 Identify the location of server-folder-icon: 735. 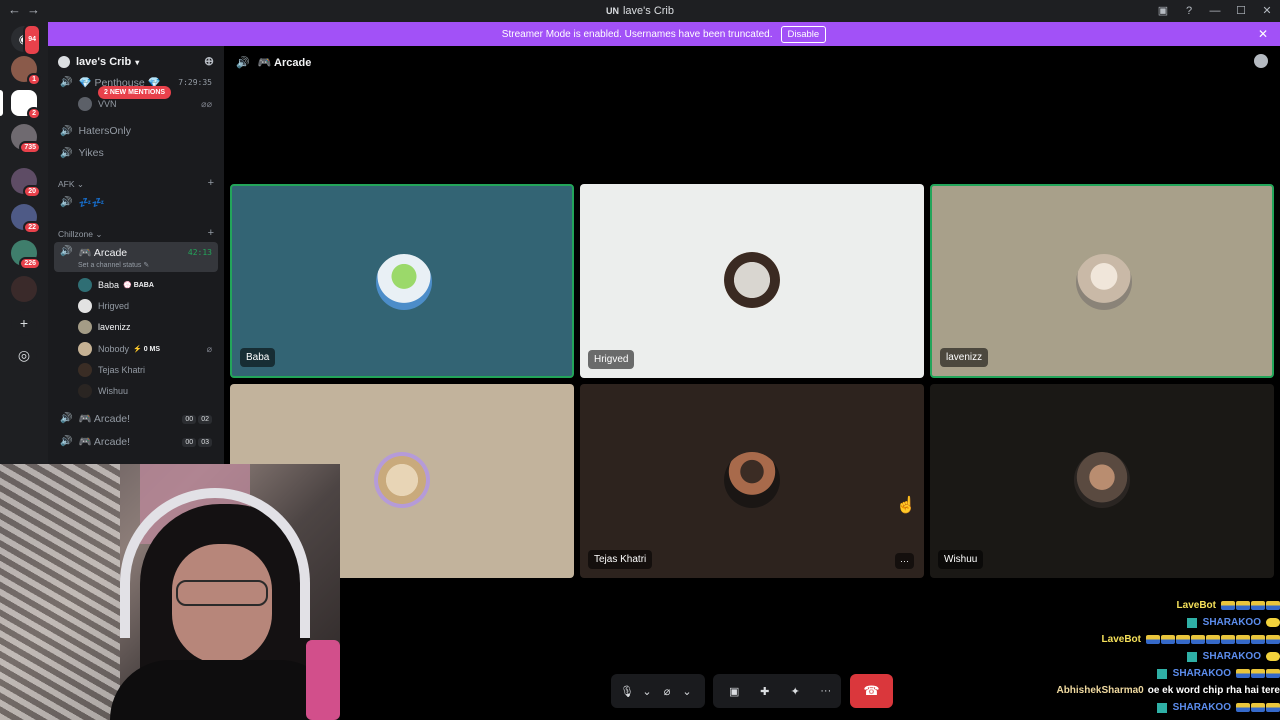
(26, 139).